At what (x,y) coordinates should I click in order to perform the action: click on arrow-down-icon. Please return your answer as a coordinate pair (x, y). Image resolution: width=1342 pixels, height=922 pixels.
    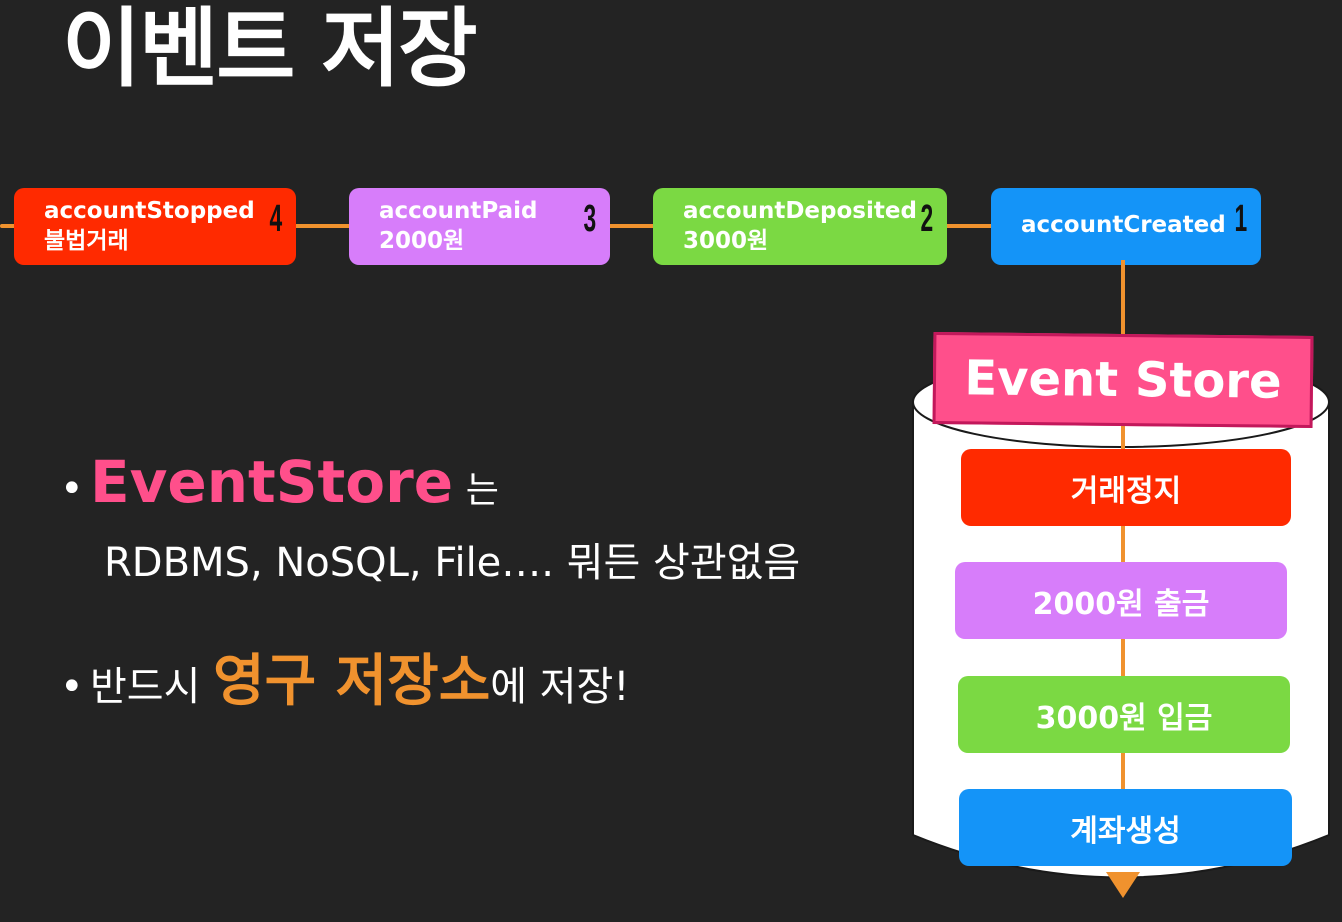
    Looking at the image, I should click on (1123, 885).